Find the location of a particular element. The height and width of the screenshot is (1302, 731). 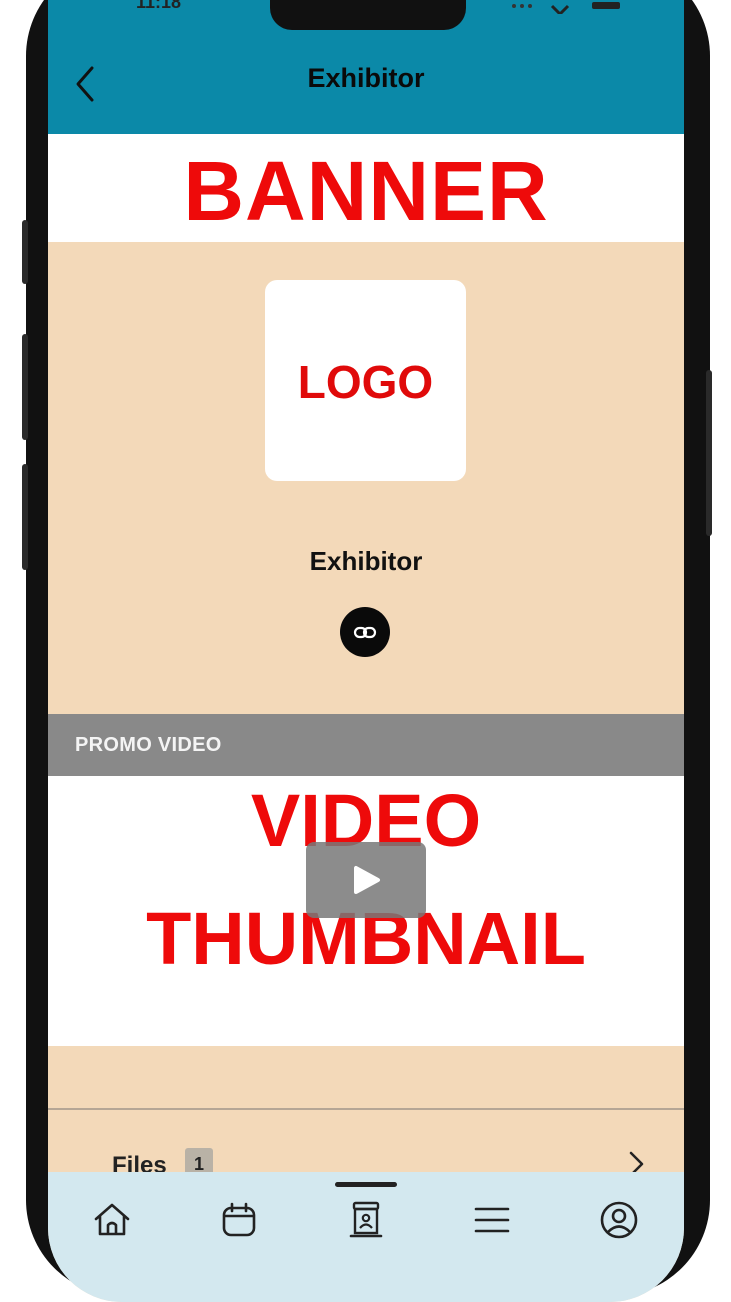

exhibitor-booth-icon is located at coordinates (366, 1219).